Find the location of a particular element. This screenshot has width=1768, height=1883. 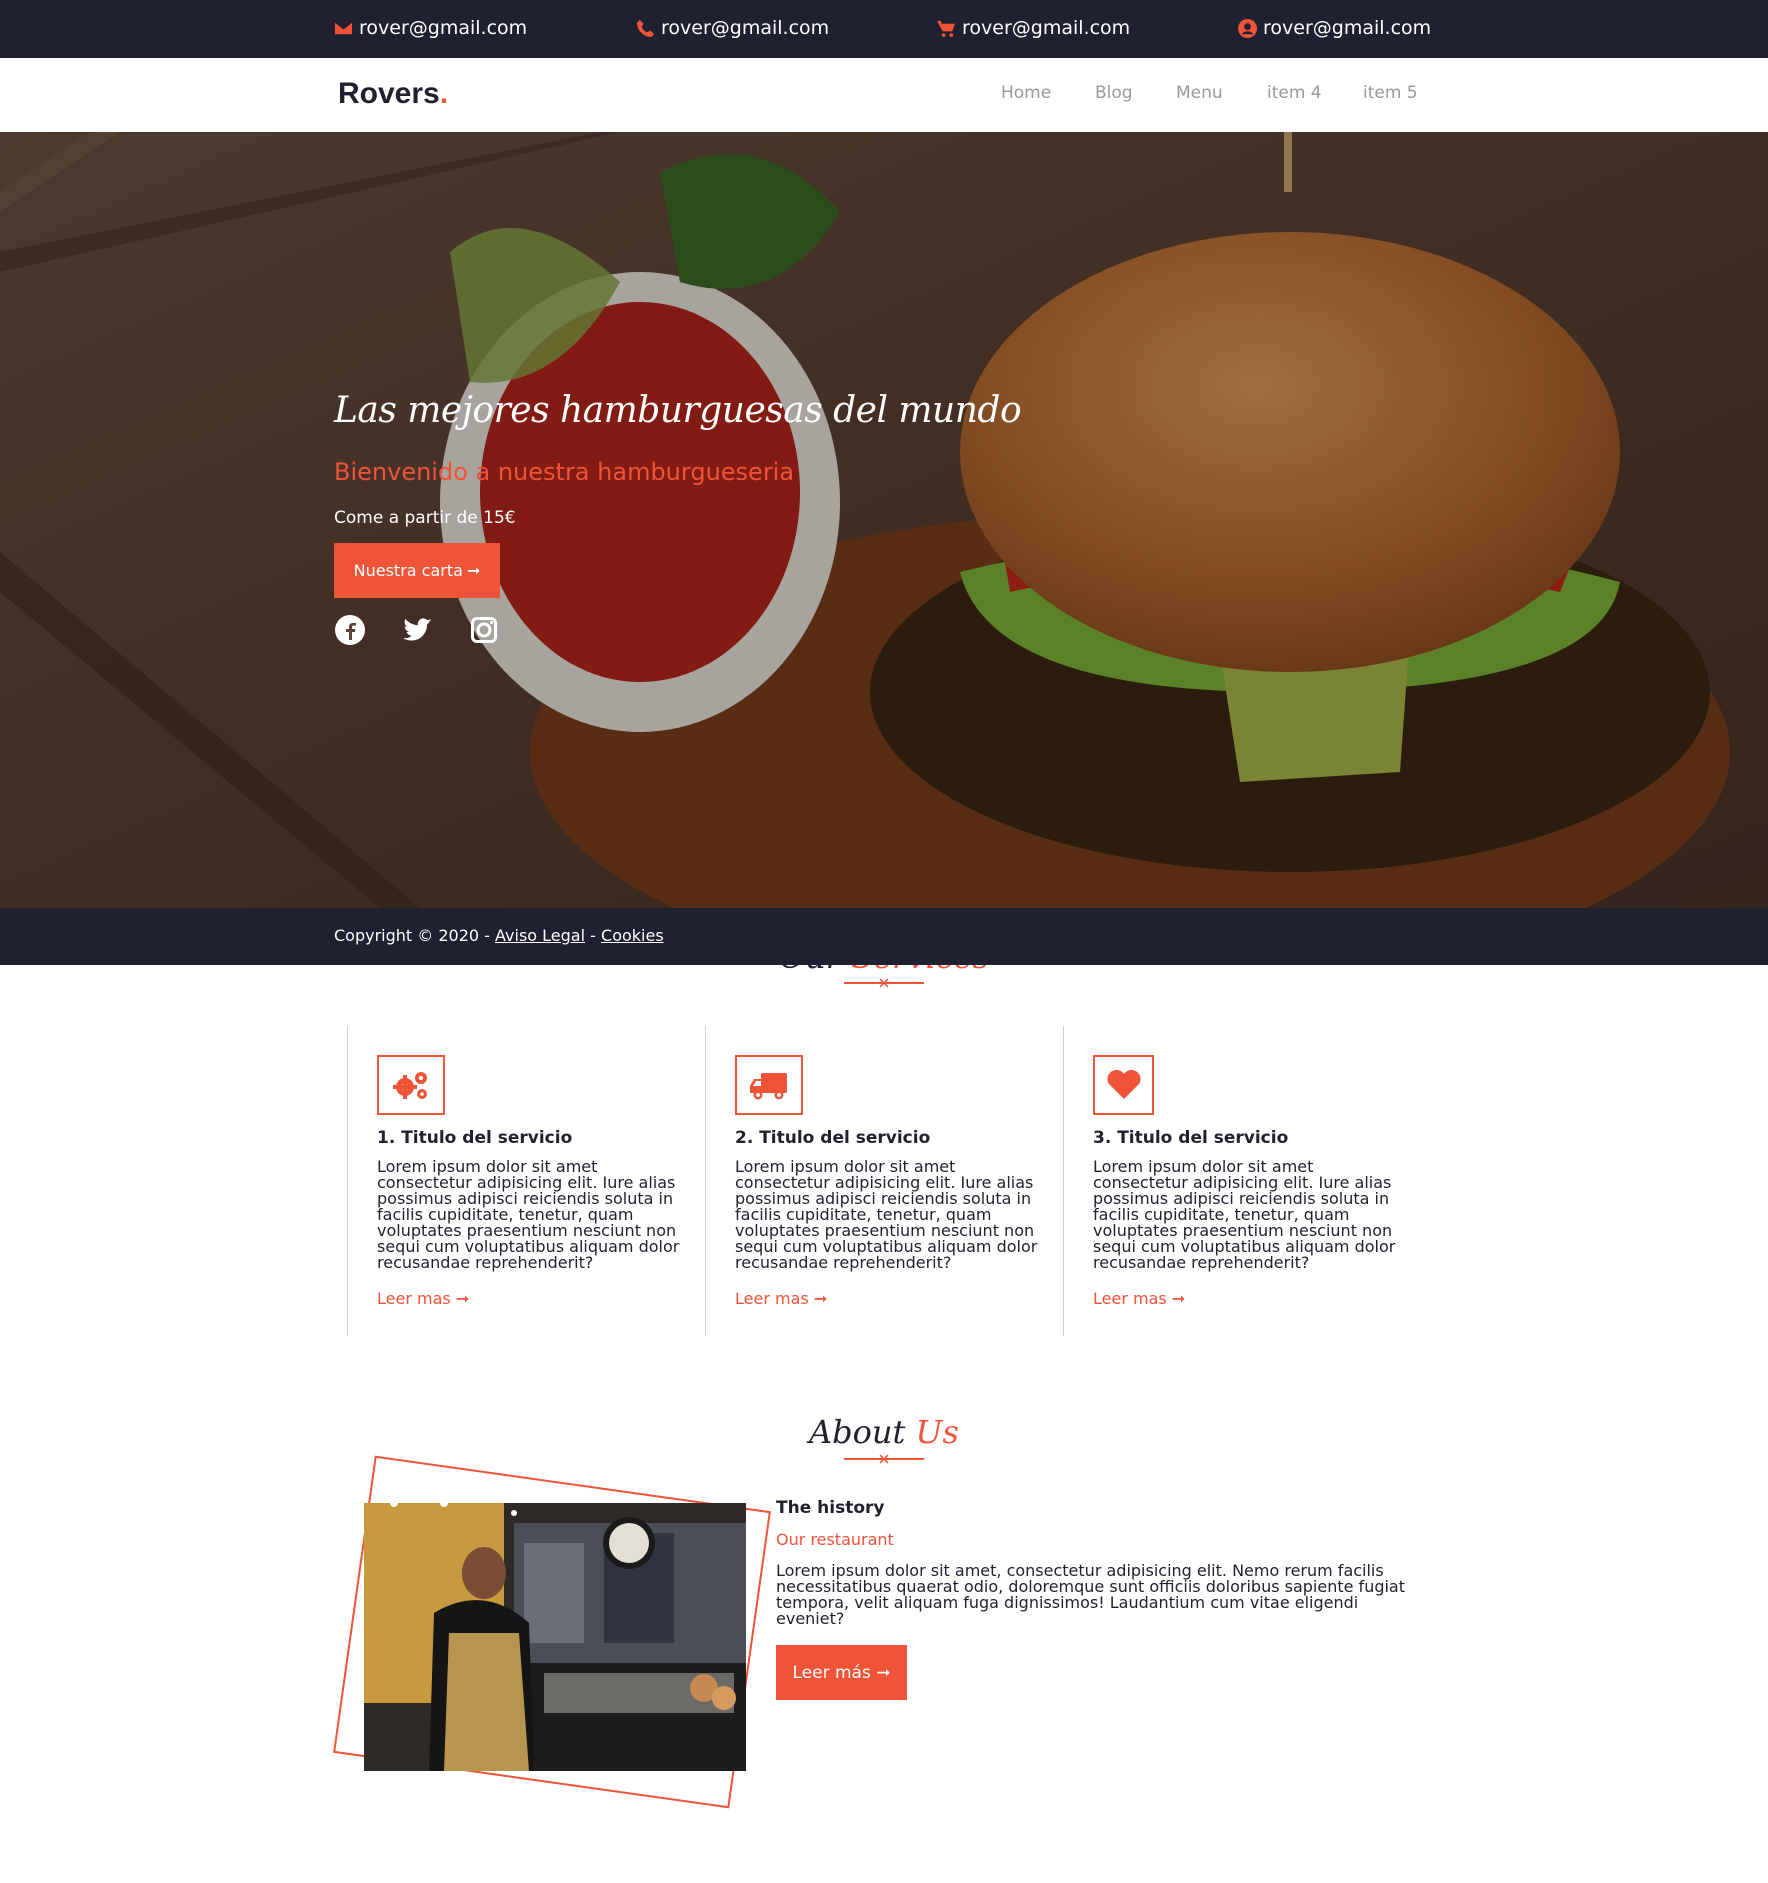

about-subheading: Our restaurant is located at coordinates (835, 1539).